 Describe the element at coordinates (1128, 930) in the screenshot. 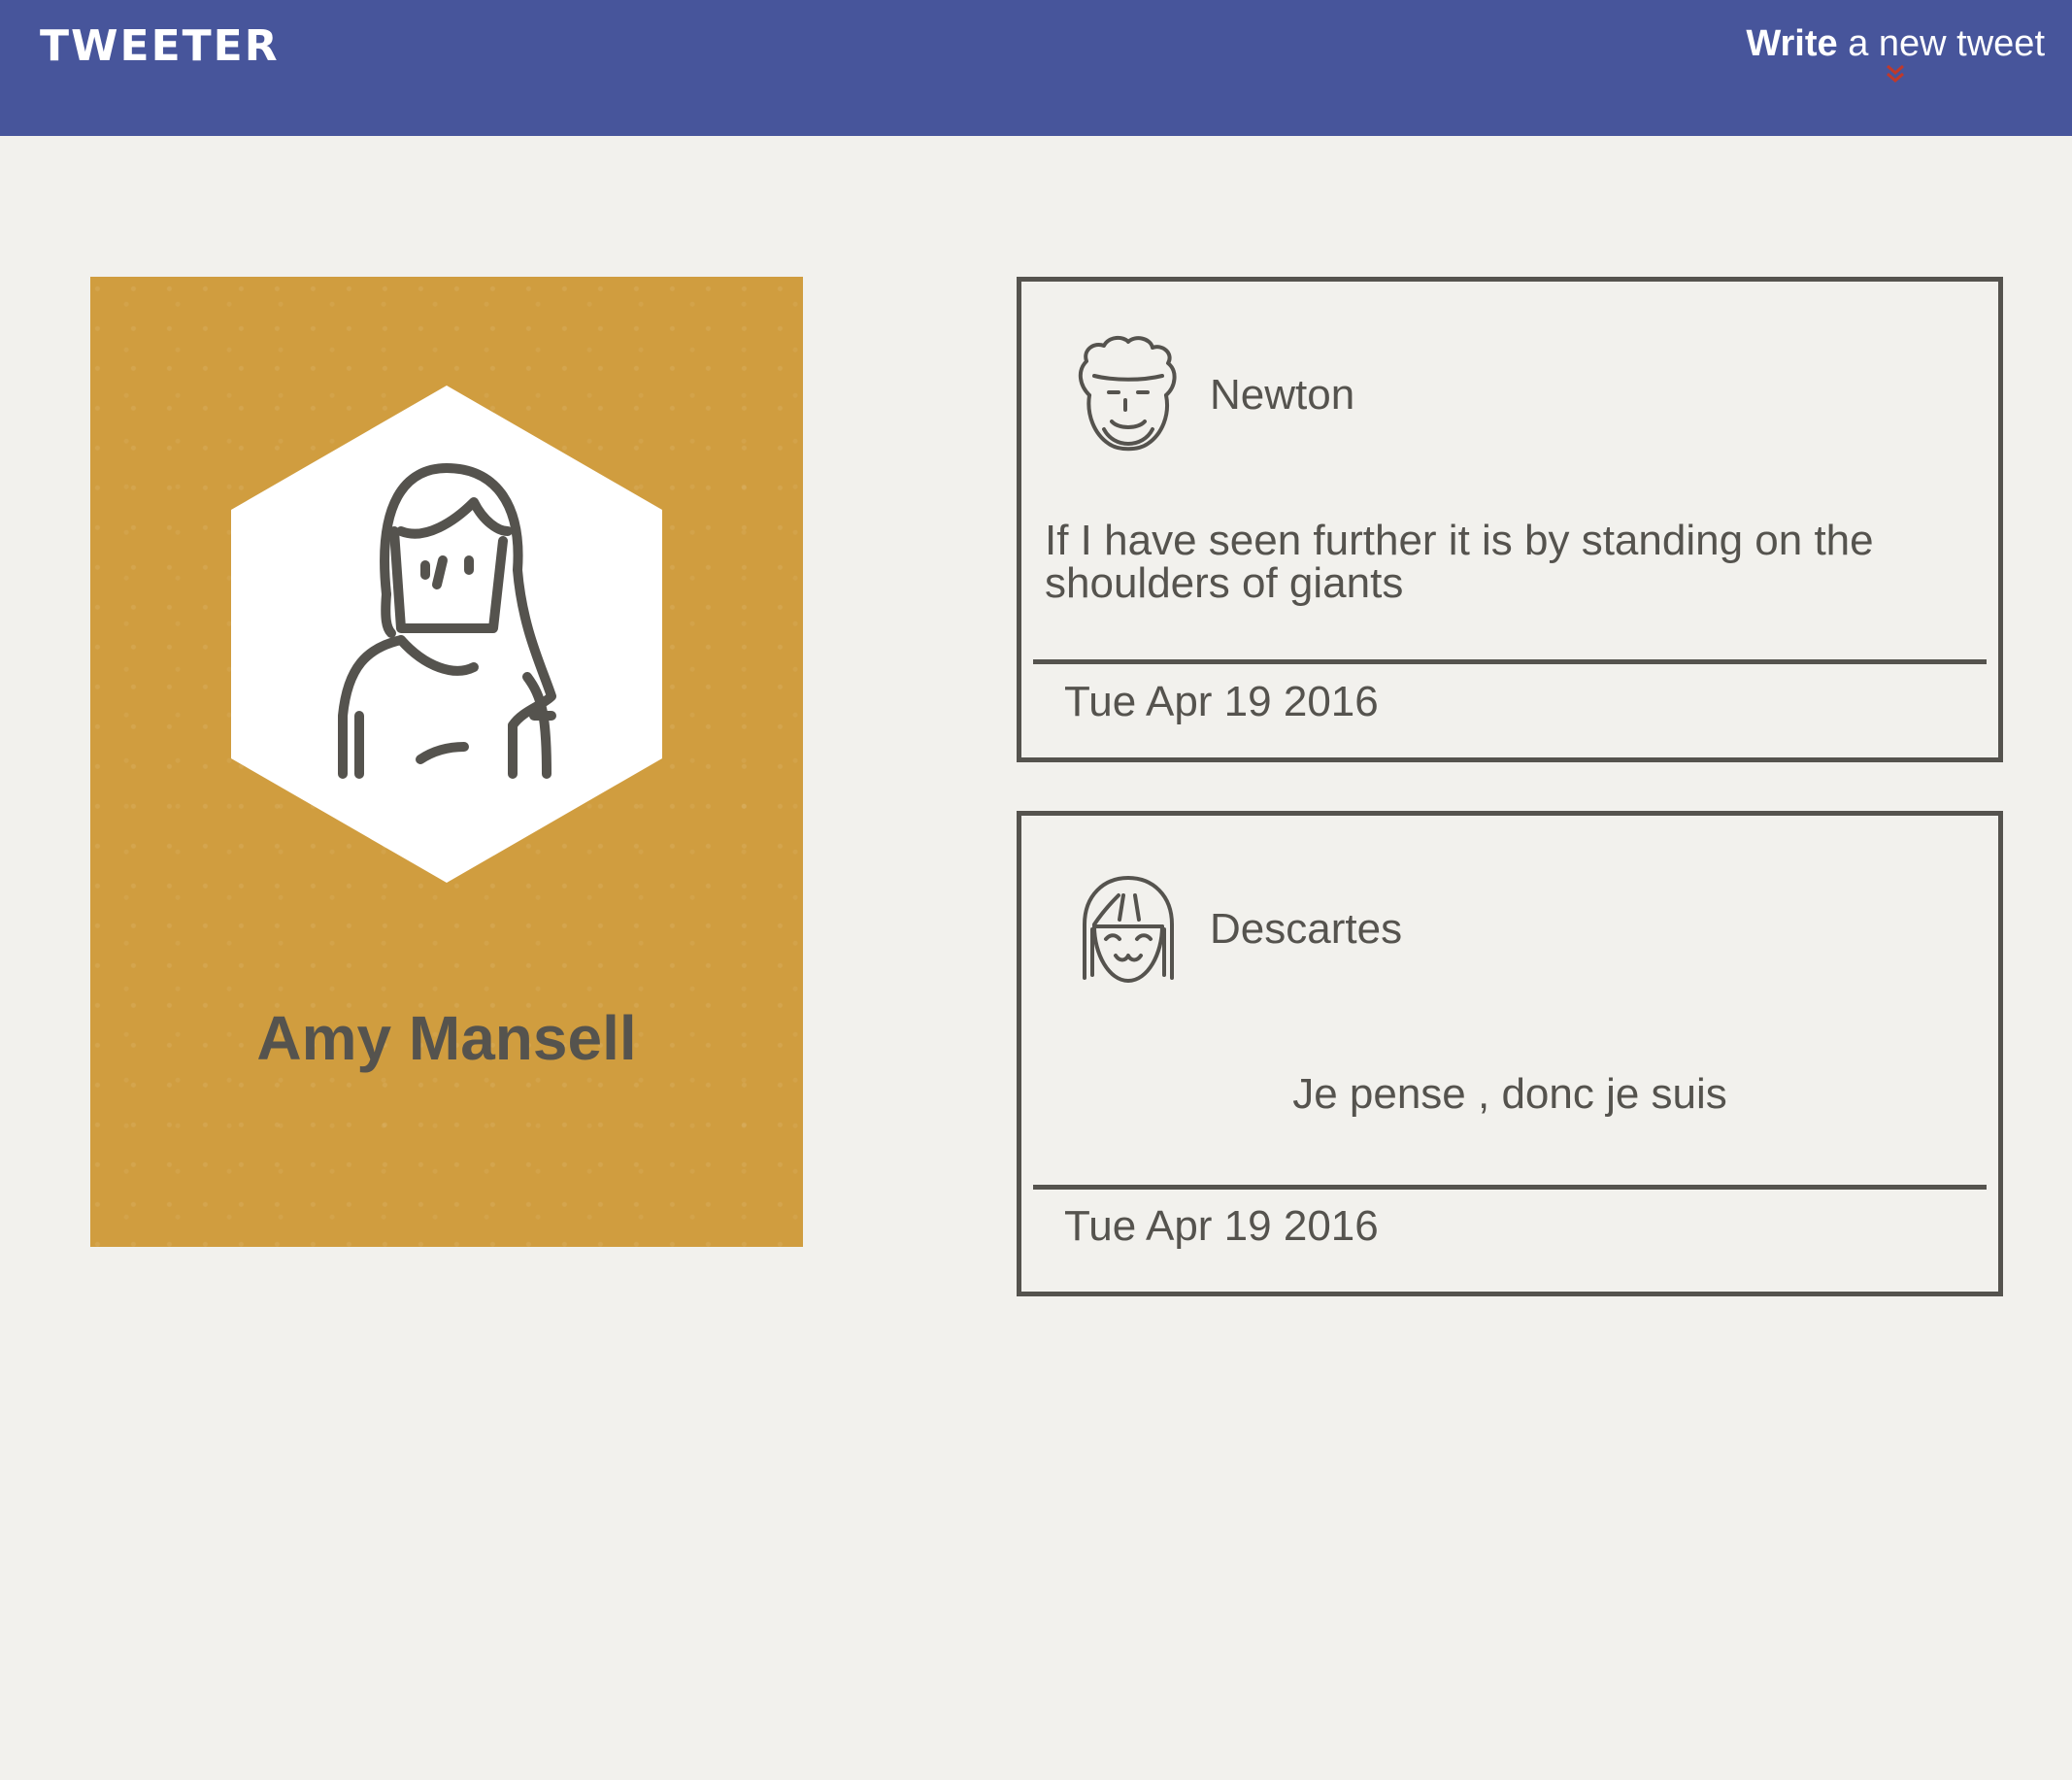

I see `bob-hair-smiling-avatar-icon` at that location.